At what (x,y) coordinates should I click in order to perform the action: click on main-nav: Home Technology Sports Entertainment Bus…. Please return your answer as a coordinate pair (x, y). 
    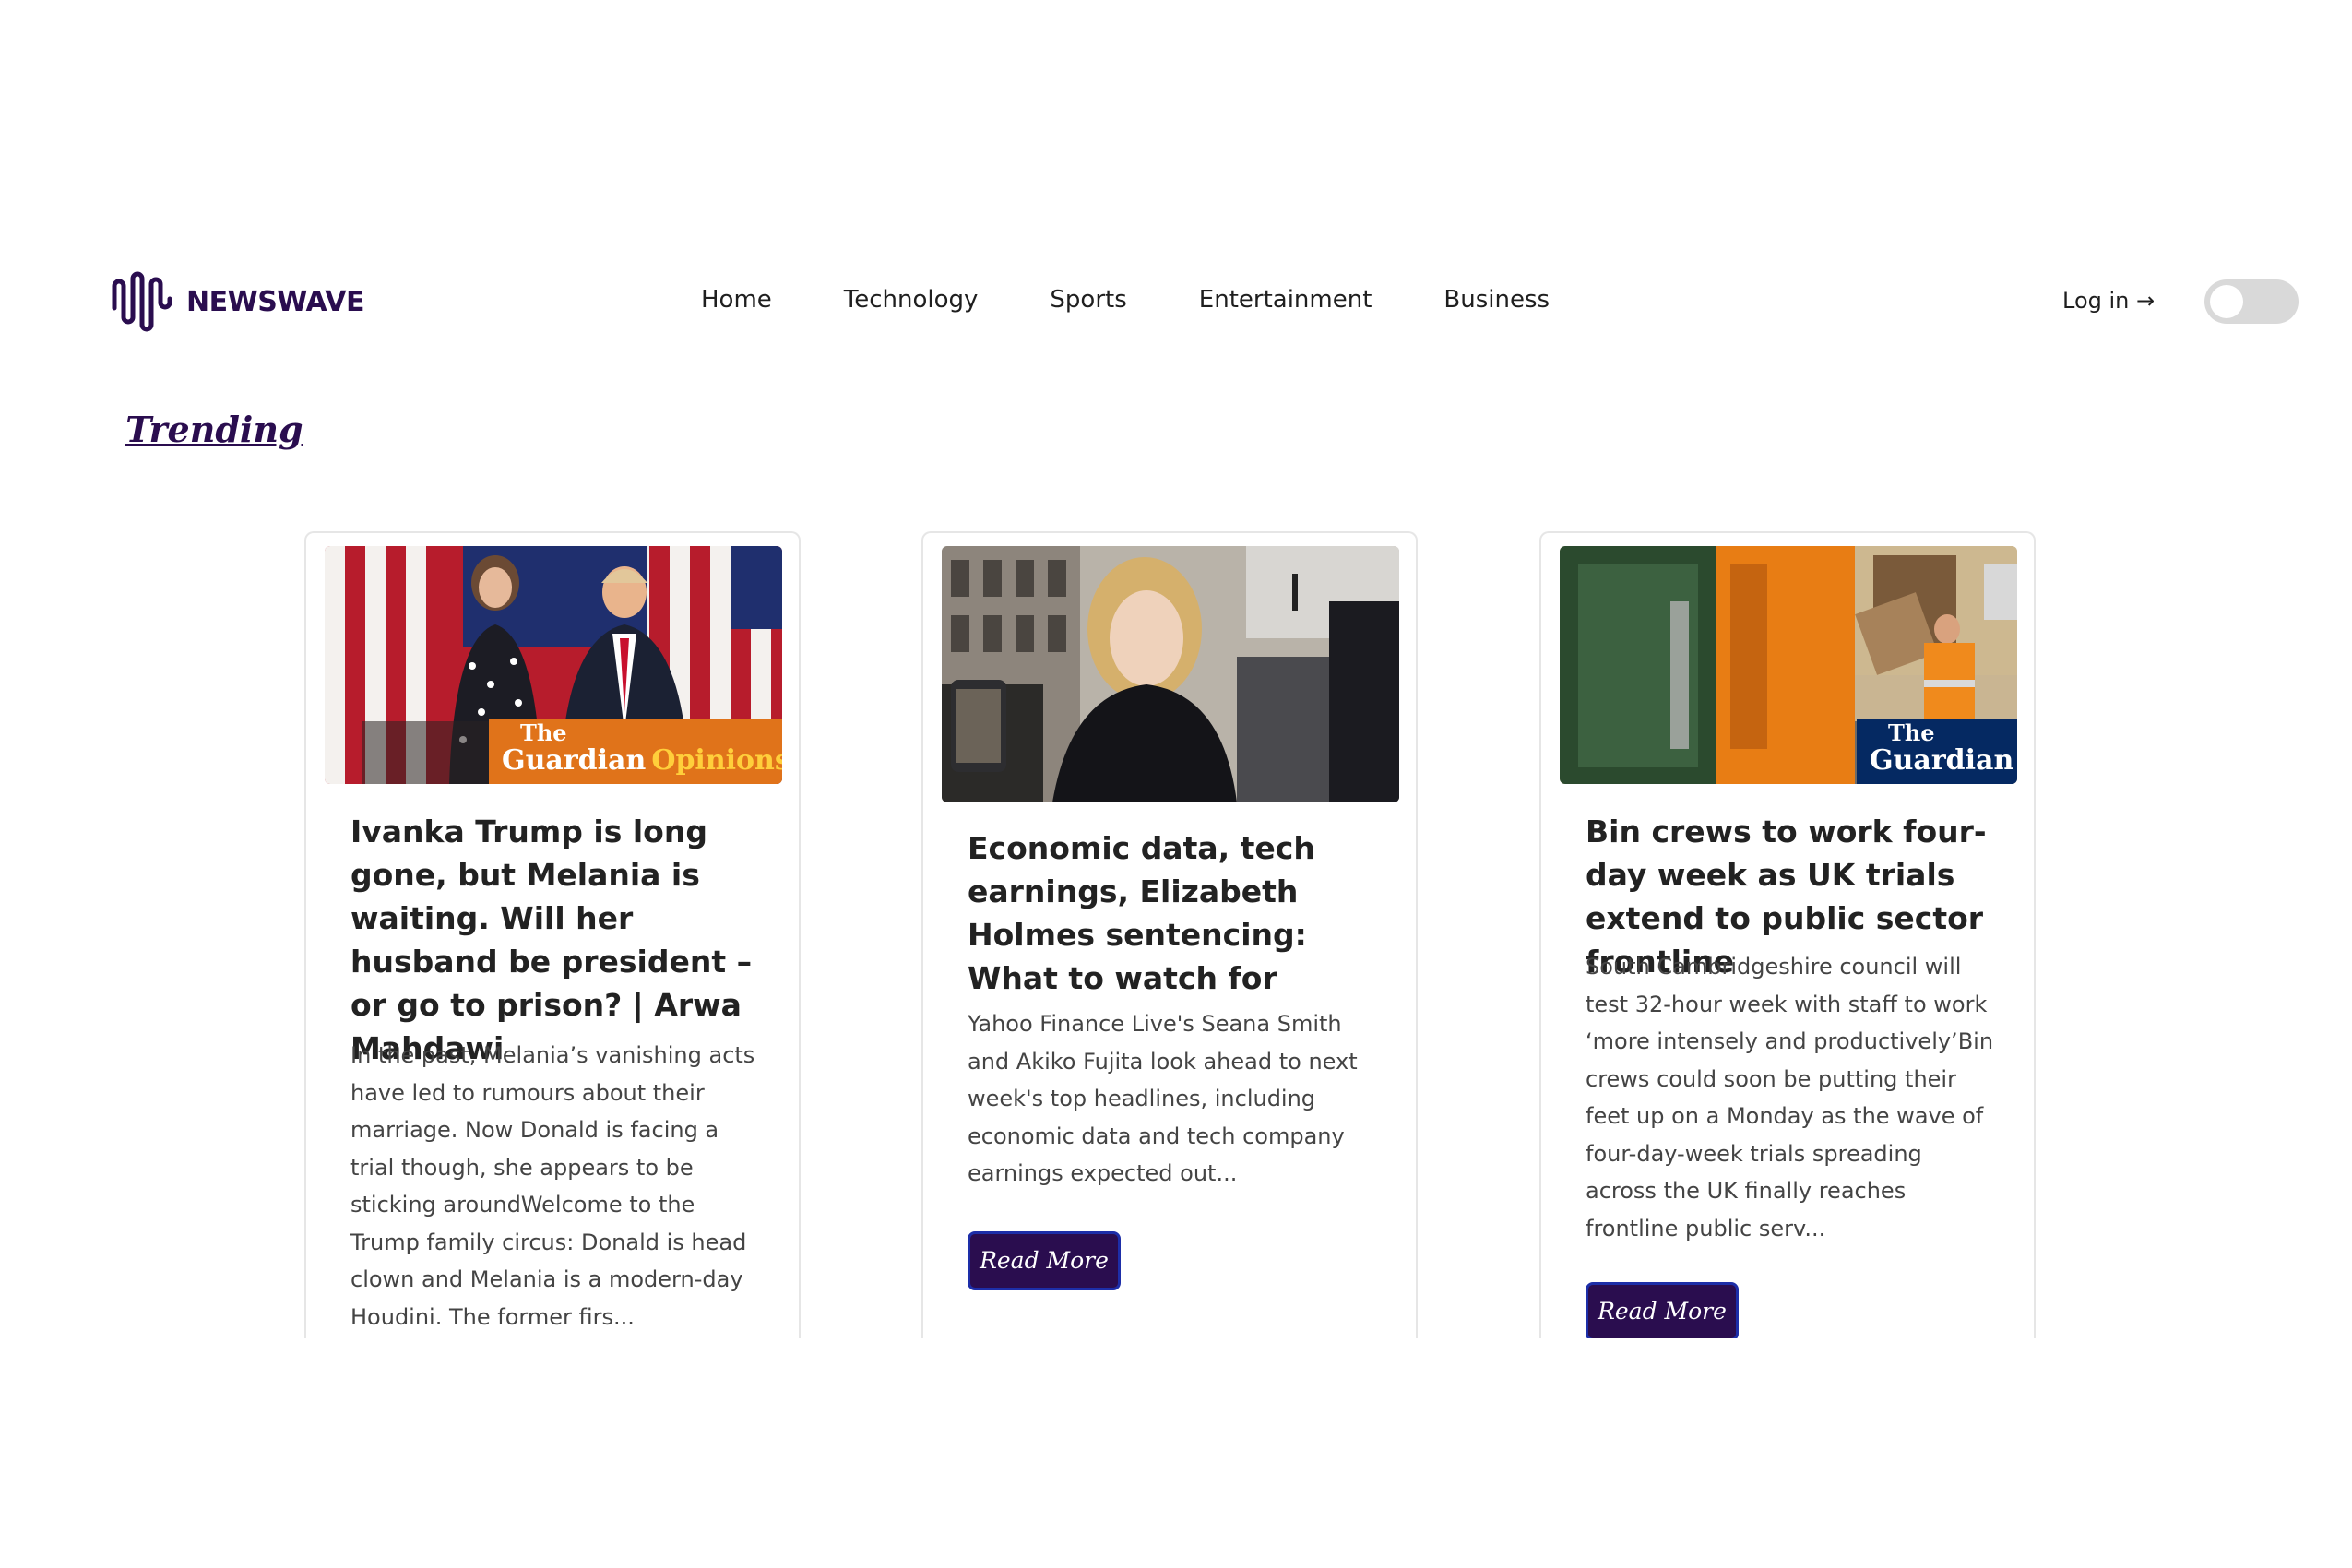
    Looking at the image, I should click on (1161, 300).